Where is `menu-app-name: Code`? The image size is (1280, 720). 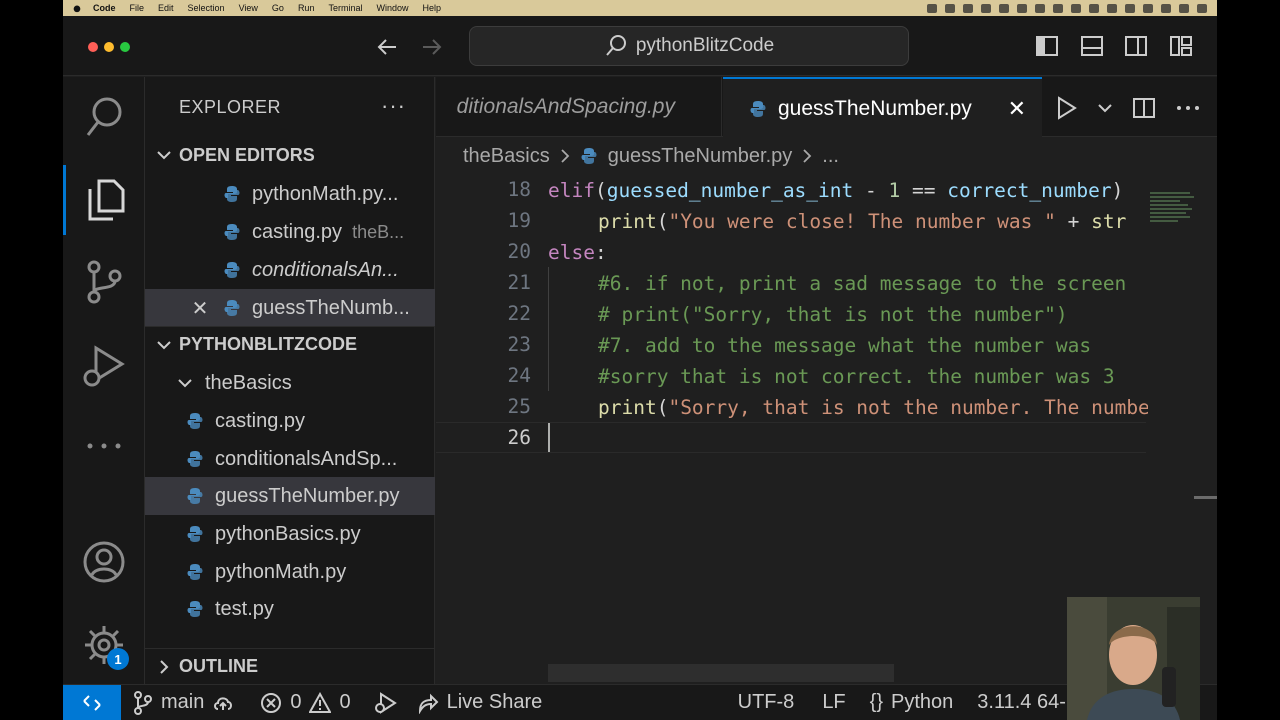 menu-app-name: Code is located at coordinates (104, 8).